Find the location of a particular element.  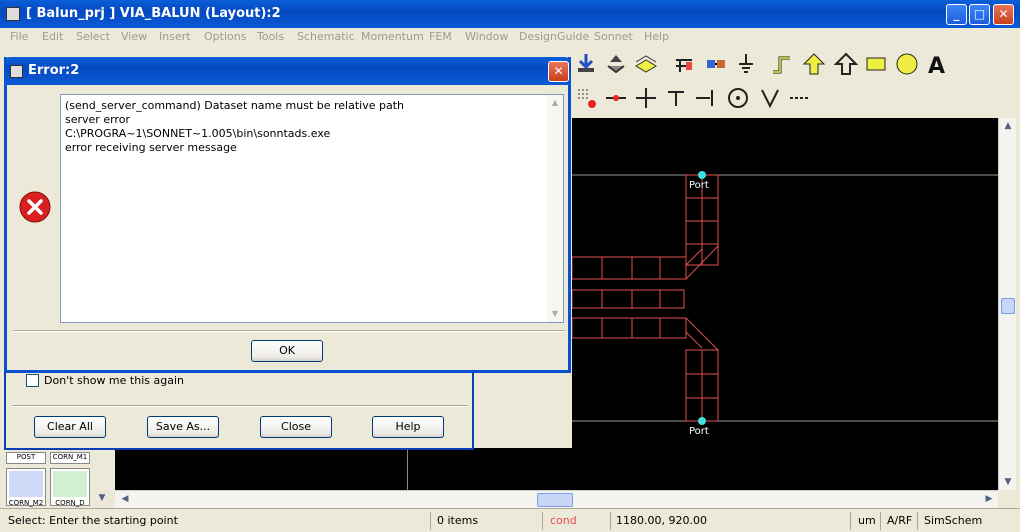

main-title-bar: [ Balun_prj ] VIA_BALUN (Layout):2 _ □ ✕ is located at coordinates (510, 14).